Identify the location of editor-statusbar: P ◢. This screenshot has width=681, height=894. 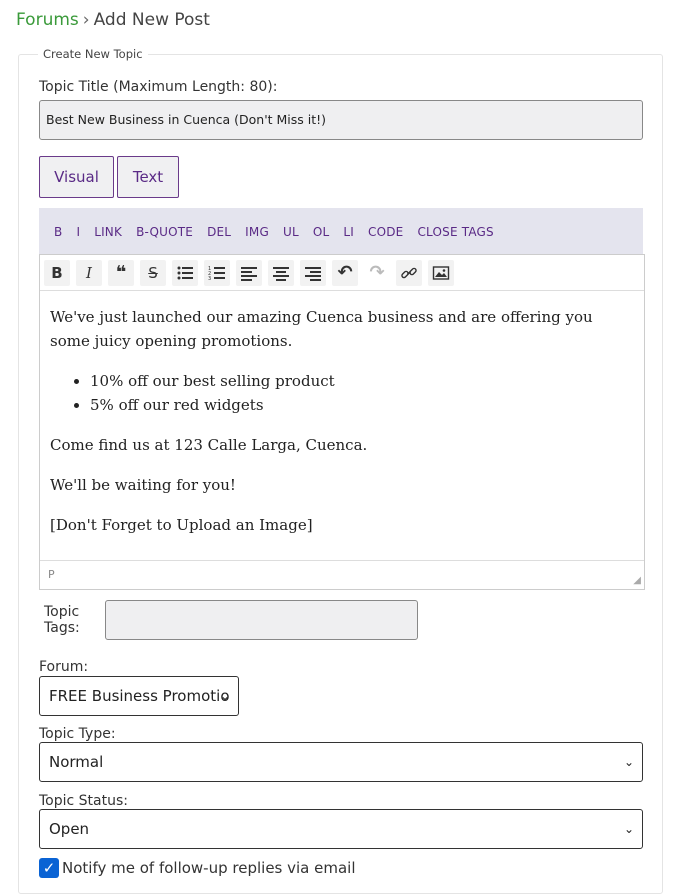
(342, 574).